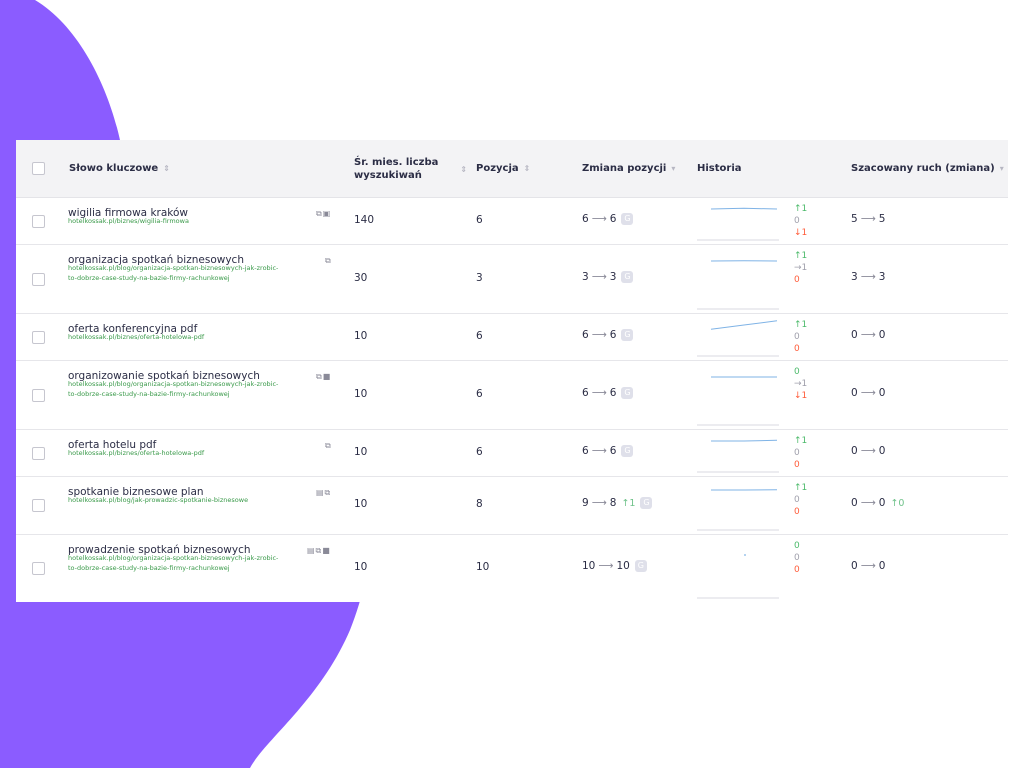 The width and height of the screenshot is (1024, 768). I want to click on traffic-change: 5 ⟶ 5, so click(868, 219).